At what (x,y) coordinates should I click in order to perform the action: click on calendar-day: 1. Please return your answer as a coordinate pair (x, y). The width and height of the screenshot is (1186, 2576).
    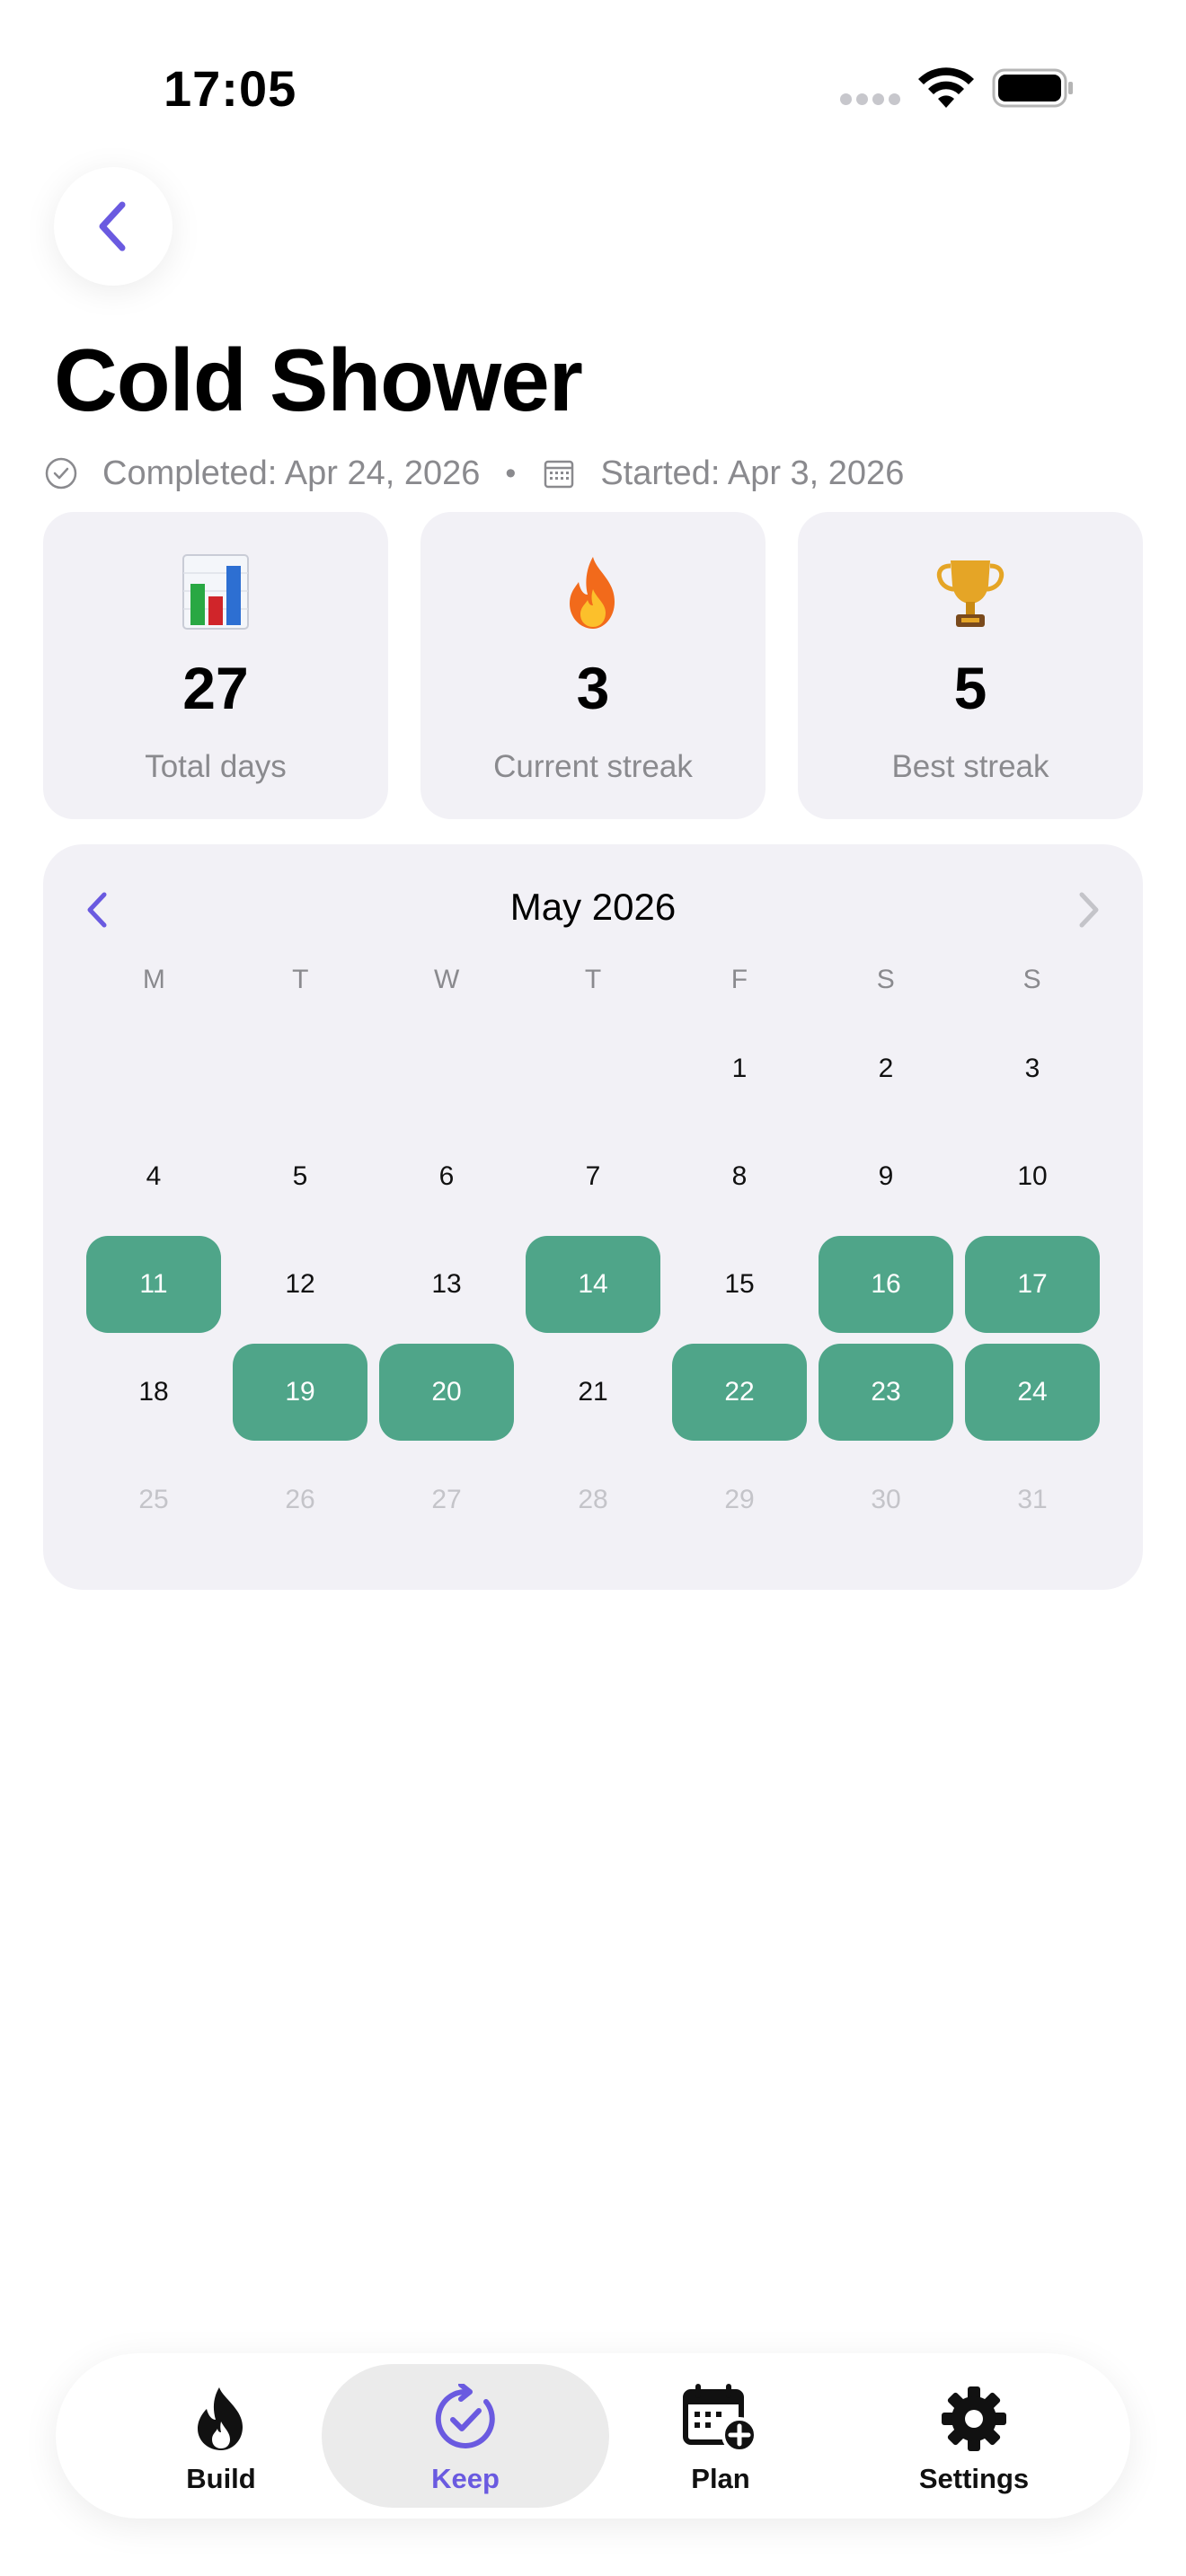
    Looking at the image, I should click on (739, 1068).